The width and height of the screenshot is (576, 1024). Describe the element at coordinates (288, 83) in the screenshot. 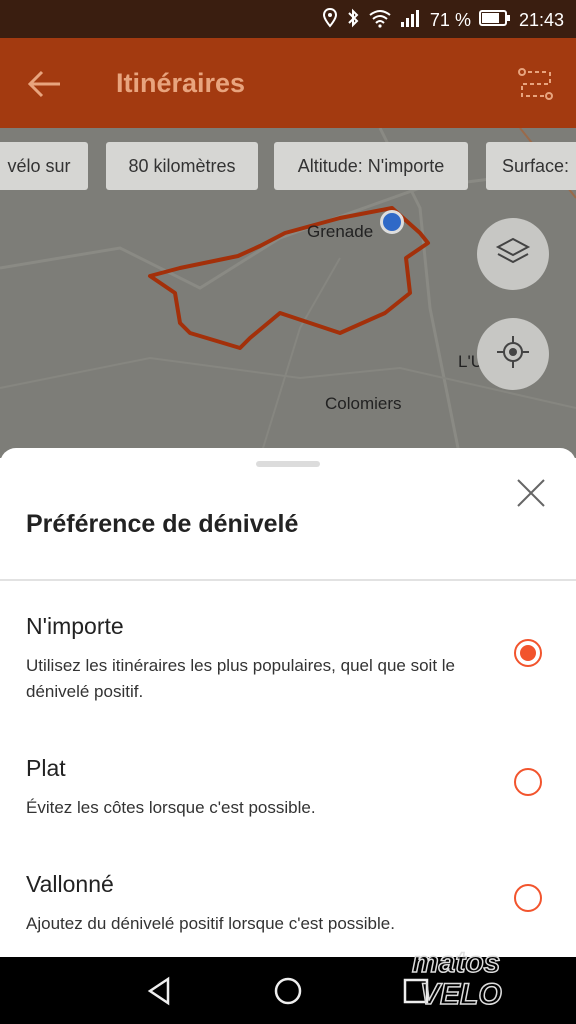

I see `app-bar: Itinéraires` at that location.